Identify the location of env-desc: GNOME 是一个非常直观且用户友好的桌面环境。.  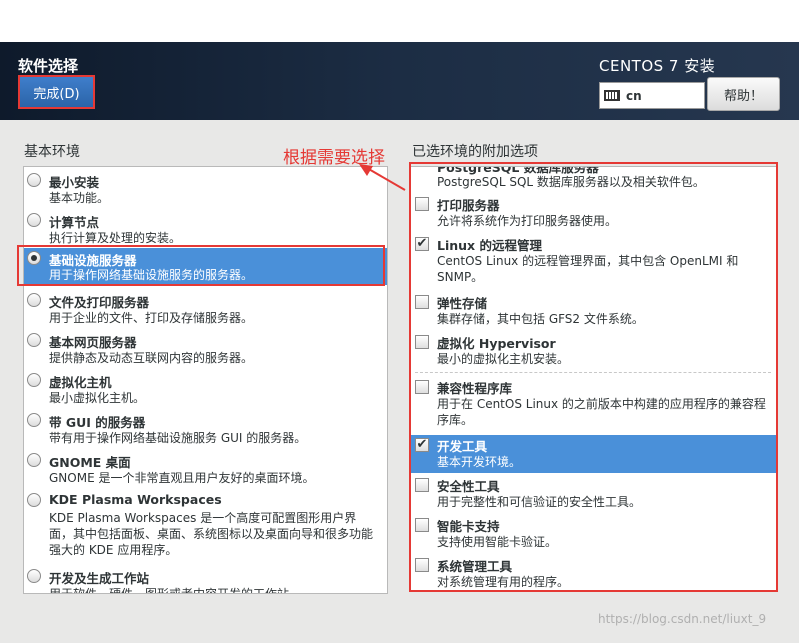
(182, 478).